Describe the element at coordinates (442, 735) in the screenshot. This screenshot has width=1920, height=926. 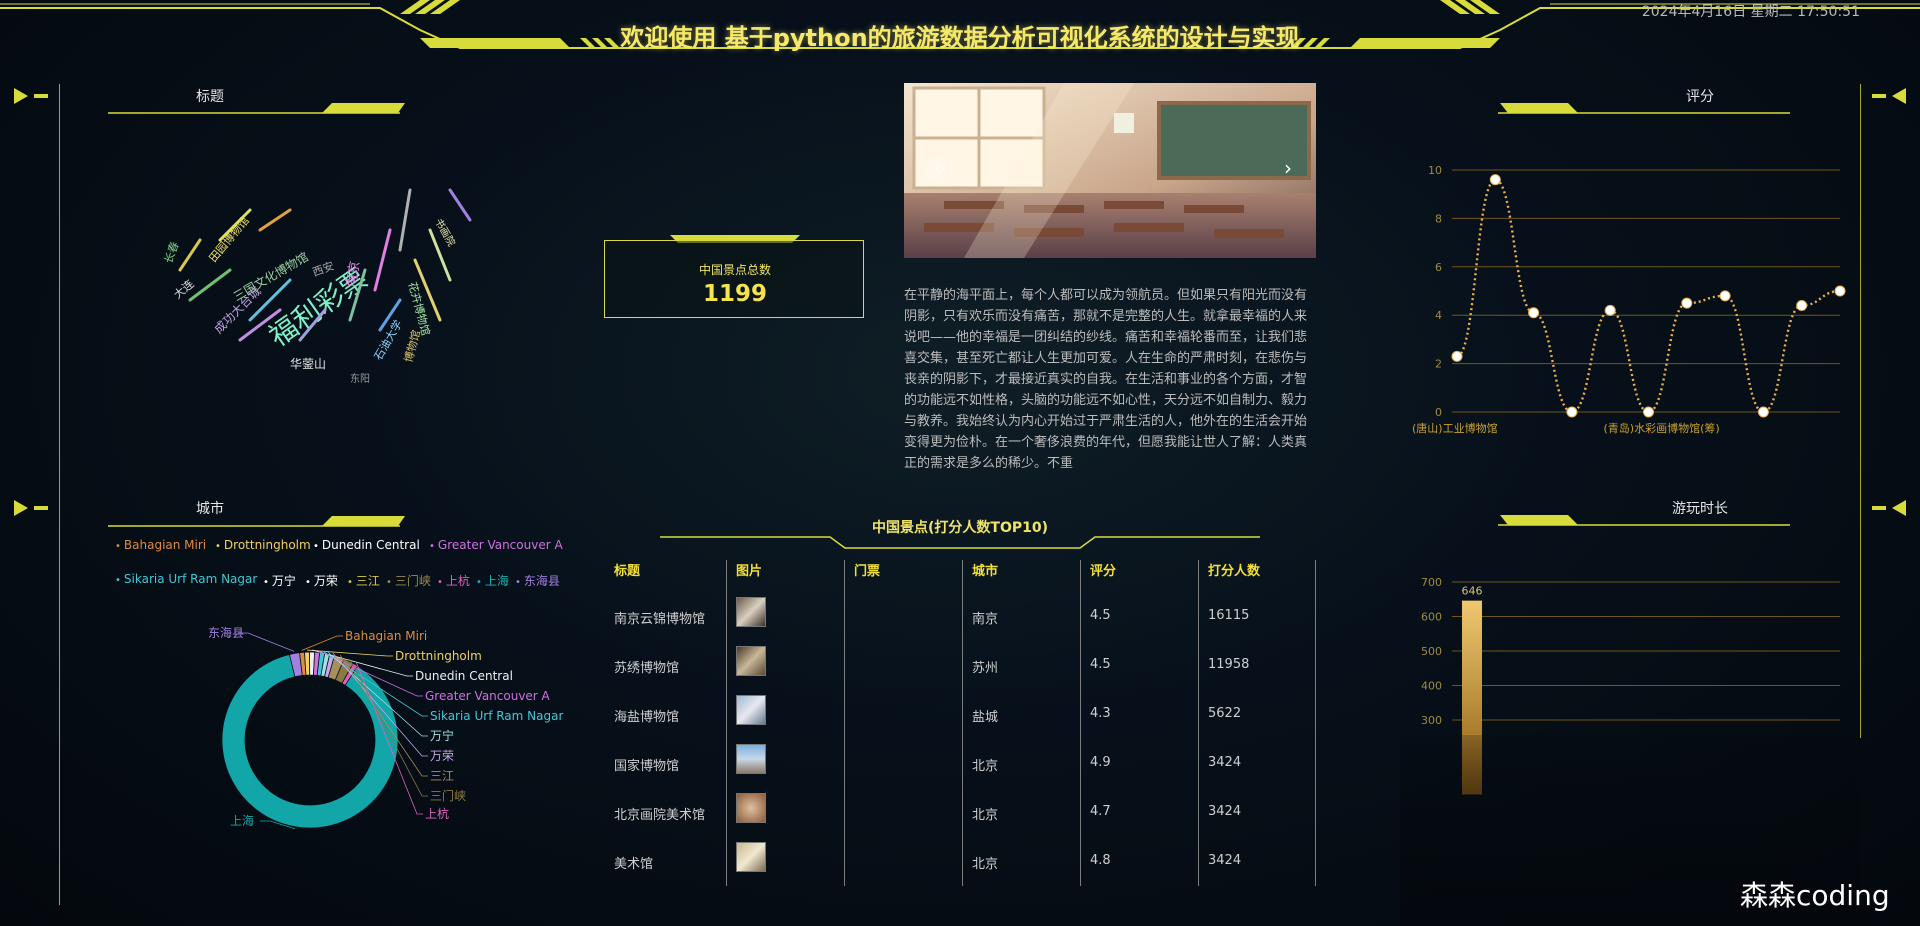
I see `donut-label: 万宁` at that location.